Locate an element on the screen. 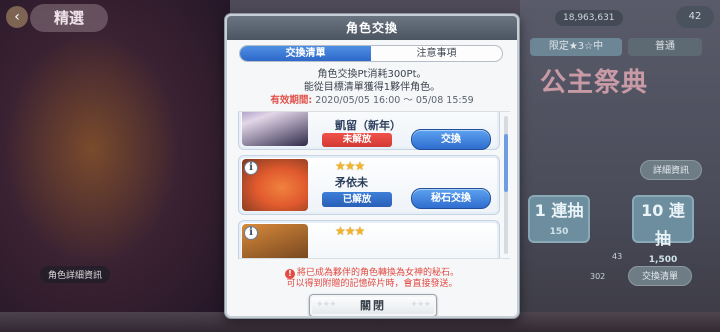 This screenshot has height=332, width=720. dialog-tabs: 交換清單 注意事項 is located at coordinates (371, 53).